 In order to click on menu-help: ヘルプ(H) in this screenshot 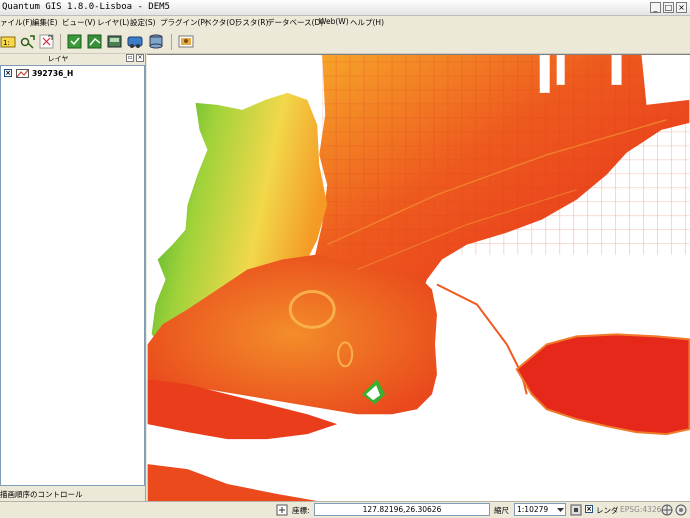, I will do `click(367, 22)`.